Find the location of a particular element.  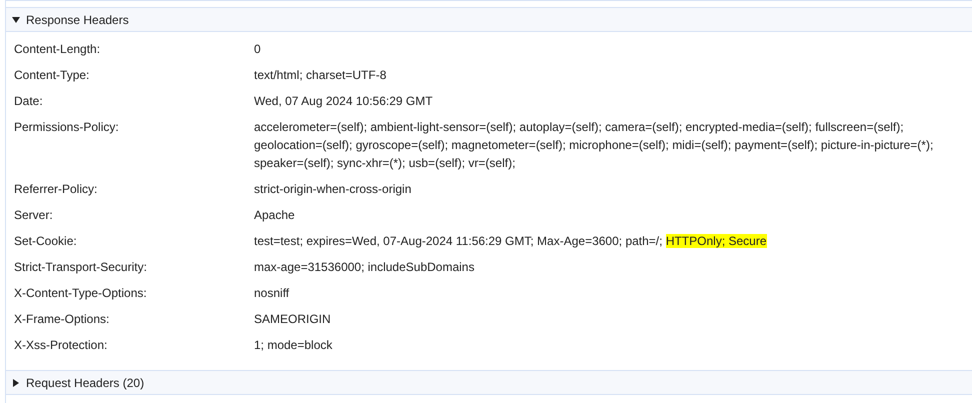

header-name: Content-Type: is located at coordinates (52, 75).